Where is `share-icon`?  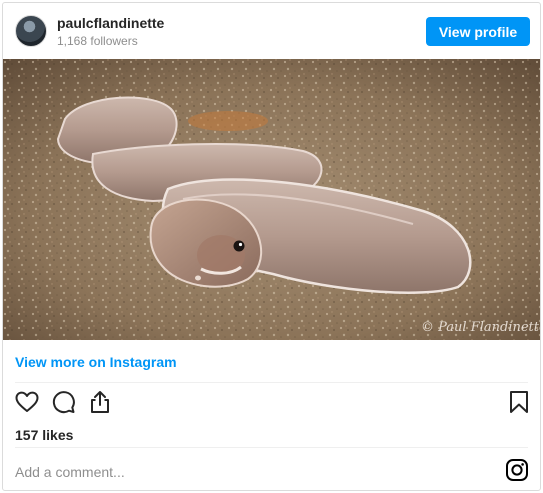
share-icon is located at coordinates (100, 402).